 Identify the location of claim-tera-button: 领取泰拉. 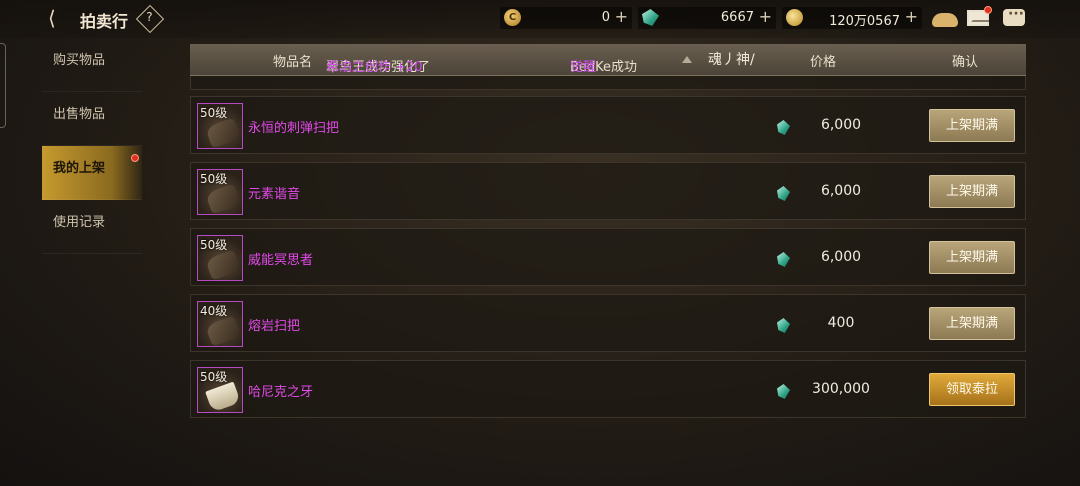
(972, 389).